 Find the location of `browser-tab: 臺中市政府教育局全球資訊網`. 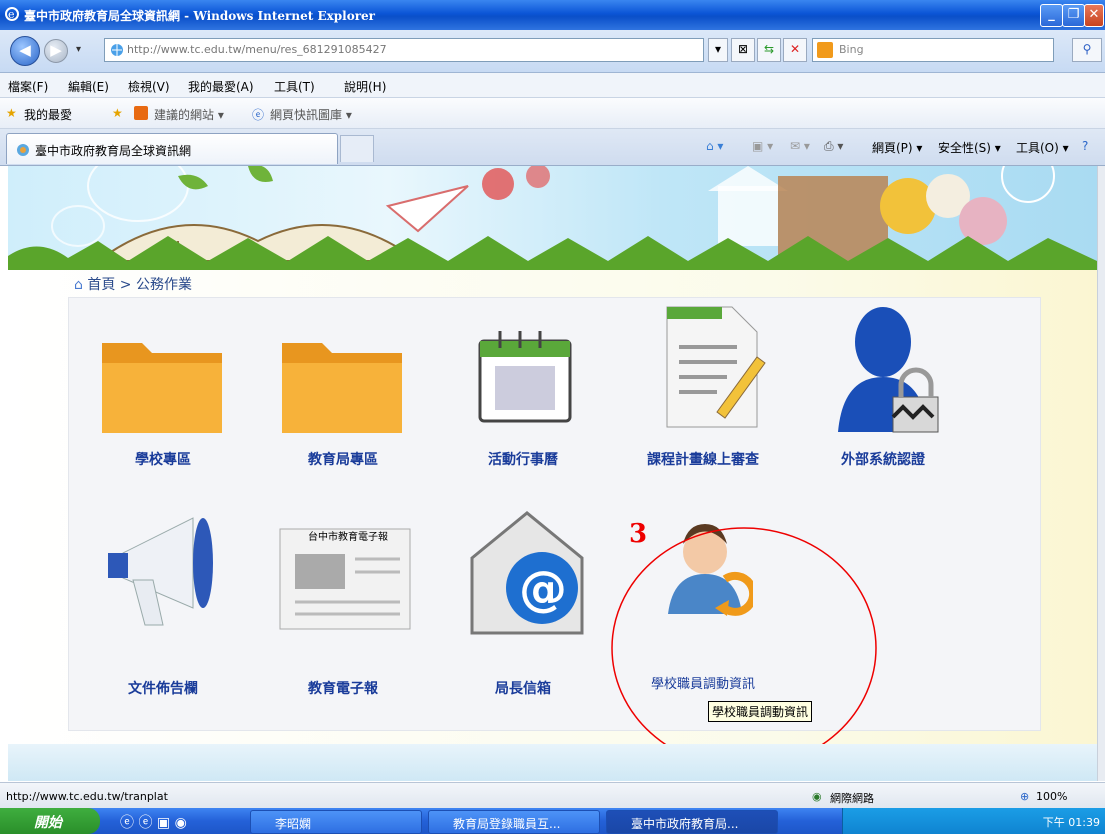

browser-tab: 臺中市政府教育局全球資訊網 is located at coordinates (172, 148).